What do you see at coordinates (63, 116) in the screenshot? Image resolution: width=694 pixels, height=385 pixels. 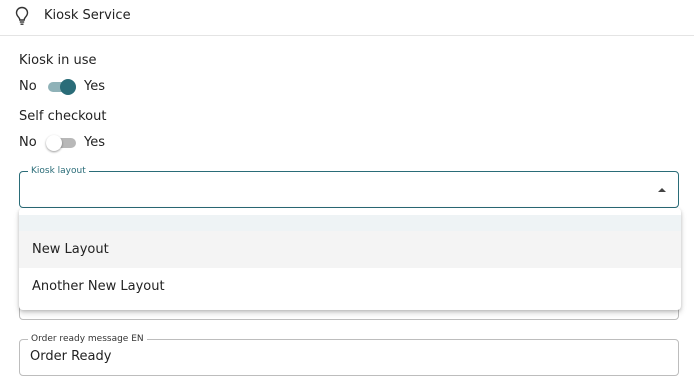 I see `self-checkout-label: Self checkout` at bounding box center [63, 116].